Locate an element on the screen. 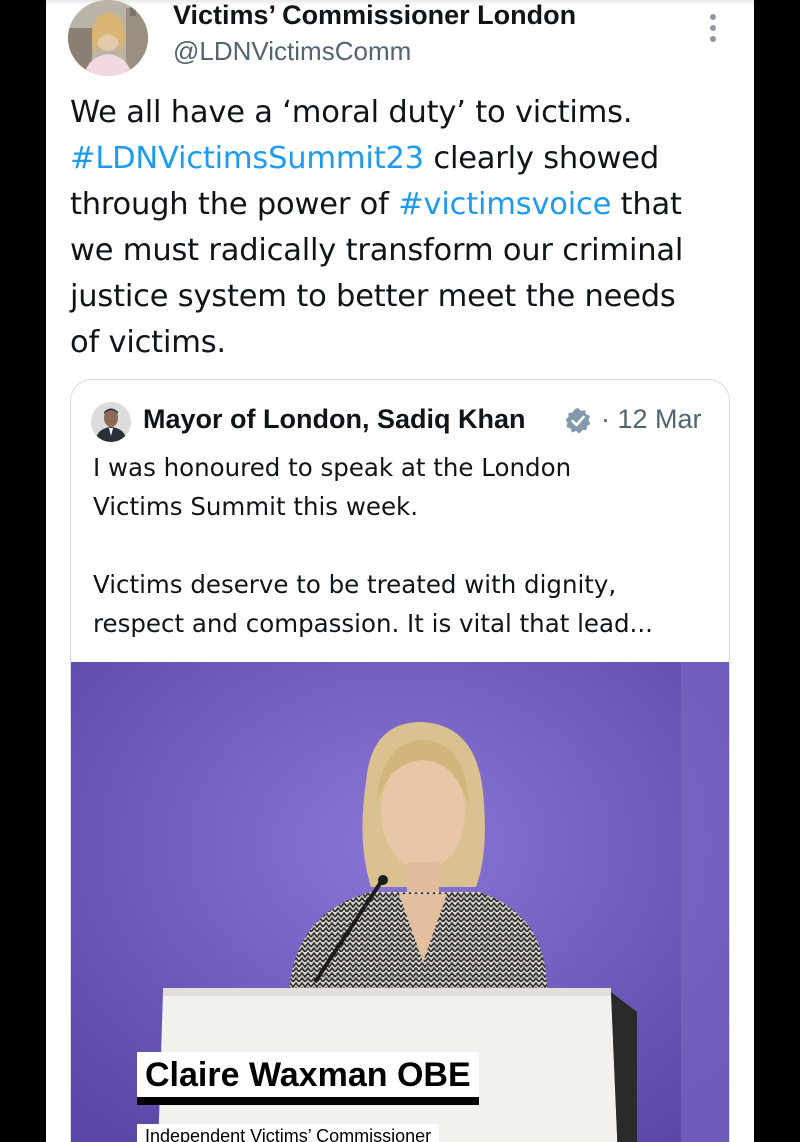 Image resolution: width=800 pixels, height=1142 pixels. caption-name: Claire Waxman OBE is located at coordinates (308, 1078).